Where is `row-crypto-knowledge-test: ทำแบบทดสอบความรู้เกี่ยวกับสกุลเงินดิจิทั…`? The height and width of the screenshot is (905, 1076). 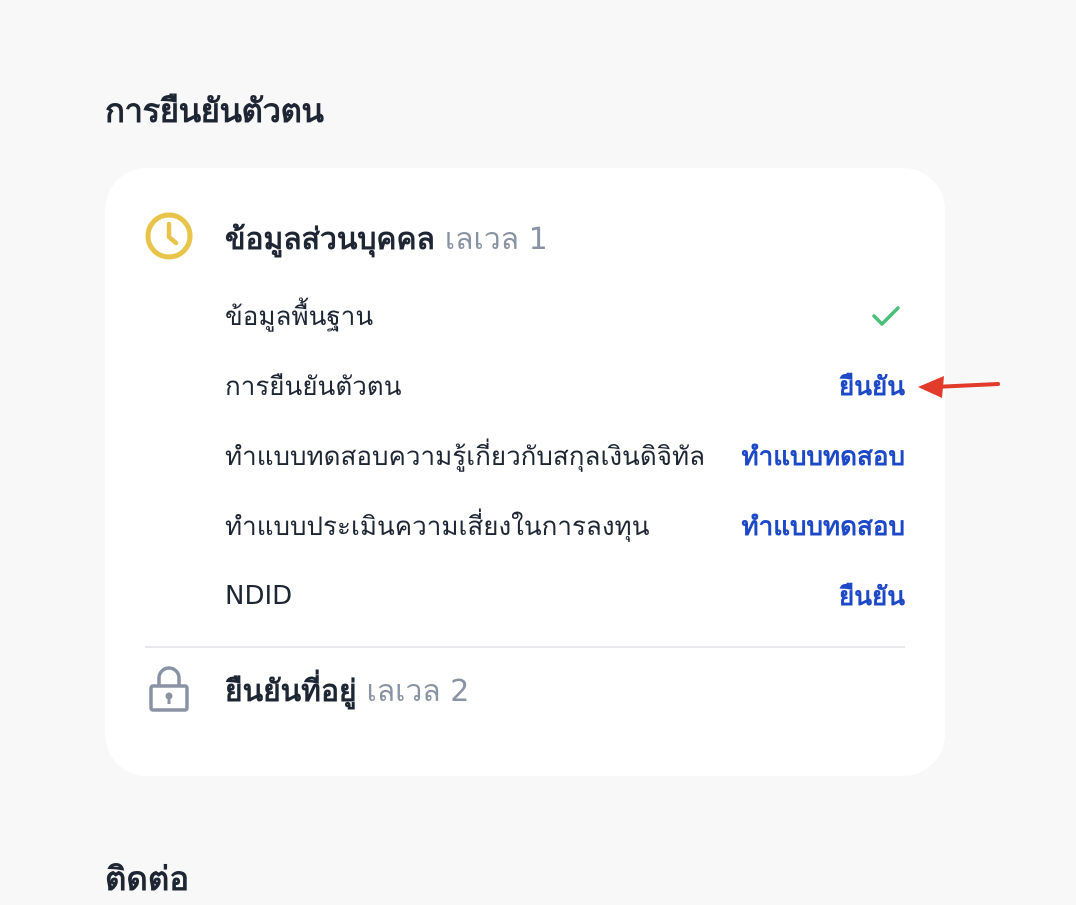
row-crypto-knowledge-test: ทำแบบทดสอบความรู้เกี่ยวกับสกุลเงินดิจิทั… is located at coordinates (565, 456).